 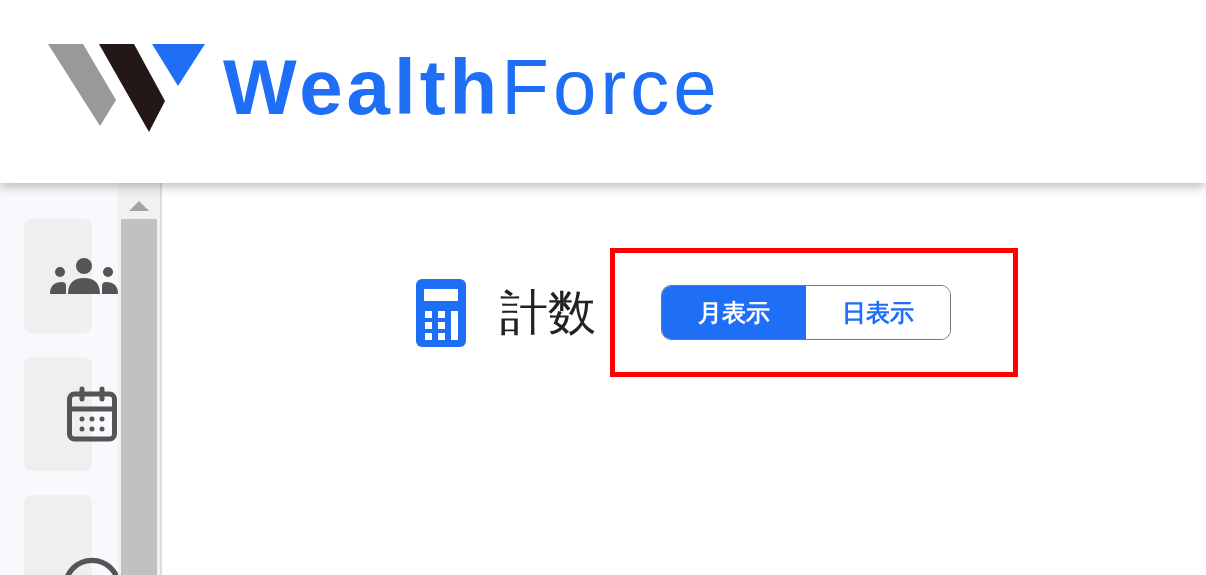 What do you see at coordinates (84, 276) in the screenshot?
I see `people-icon` at bounding box center [84, 276].